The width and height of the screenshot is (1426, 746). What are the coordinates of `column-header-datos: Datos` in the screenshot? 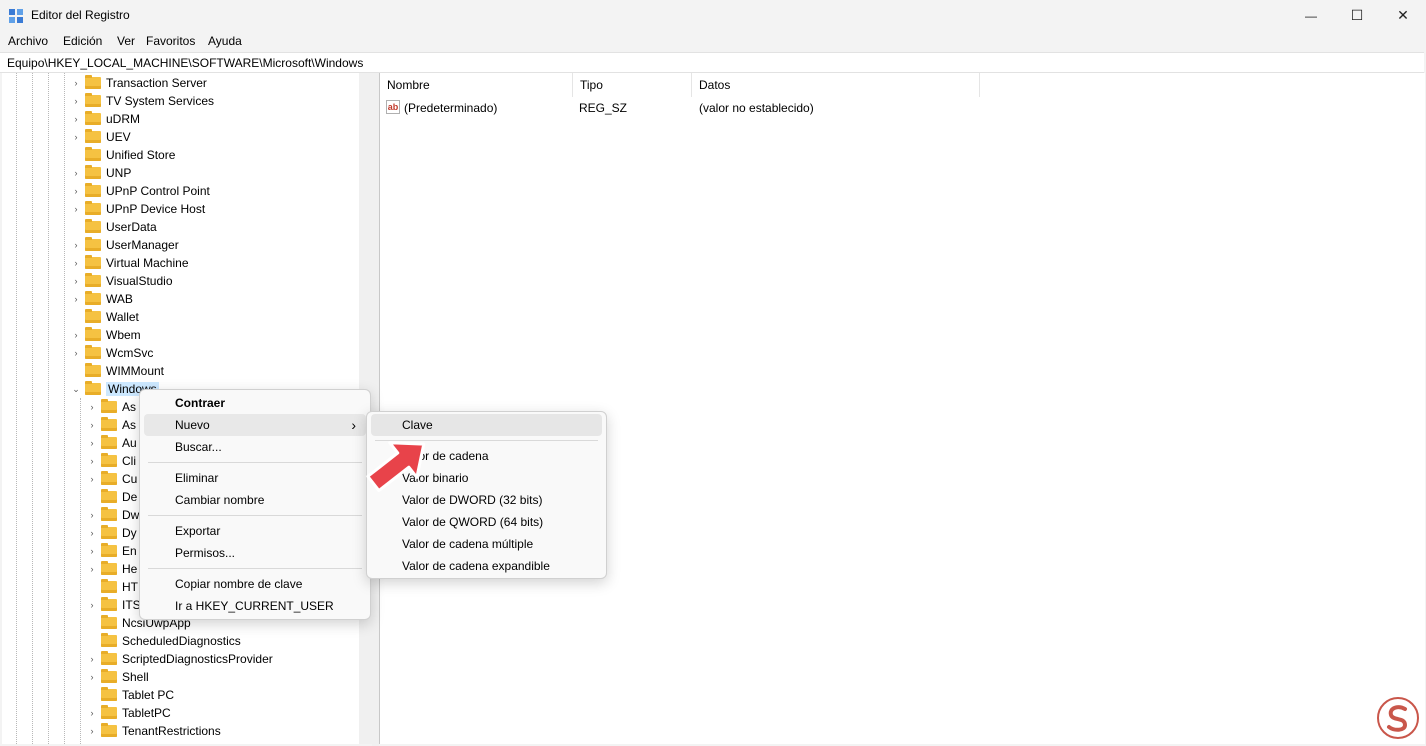 It's located at (836, 85).